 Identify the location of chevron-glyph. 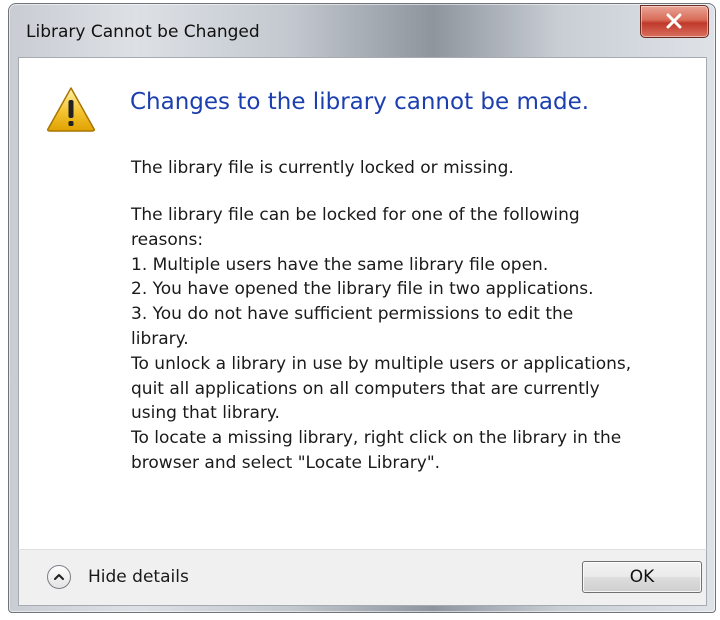
(59, 577).